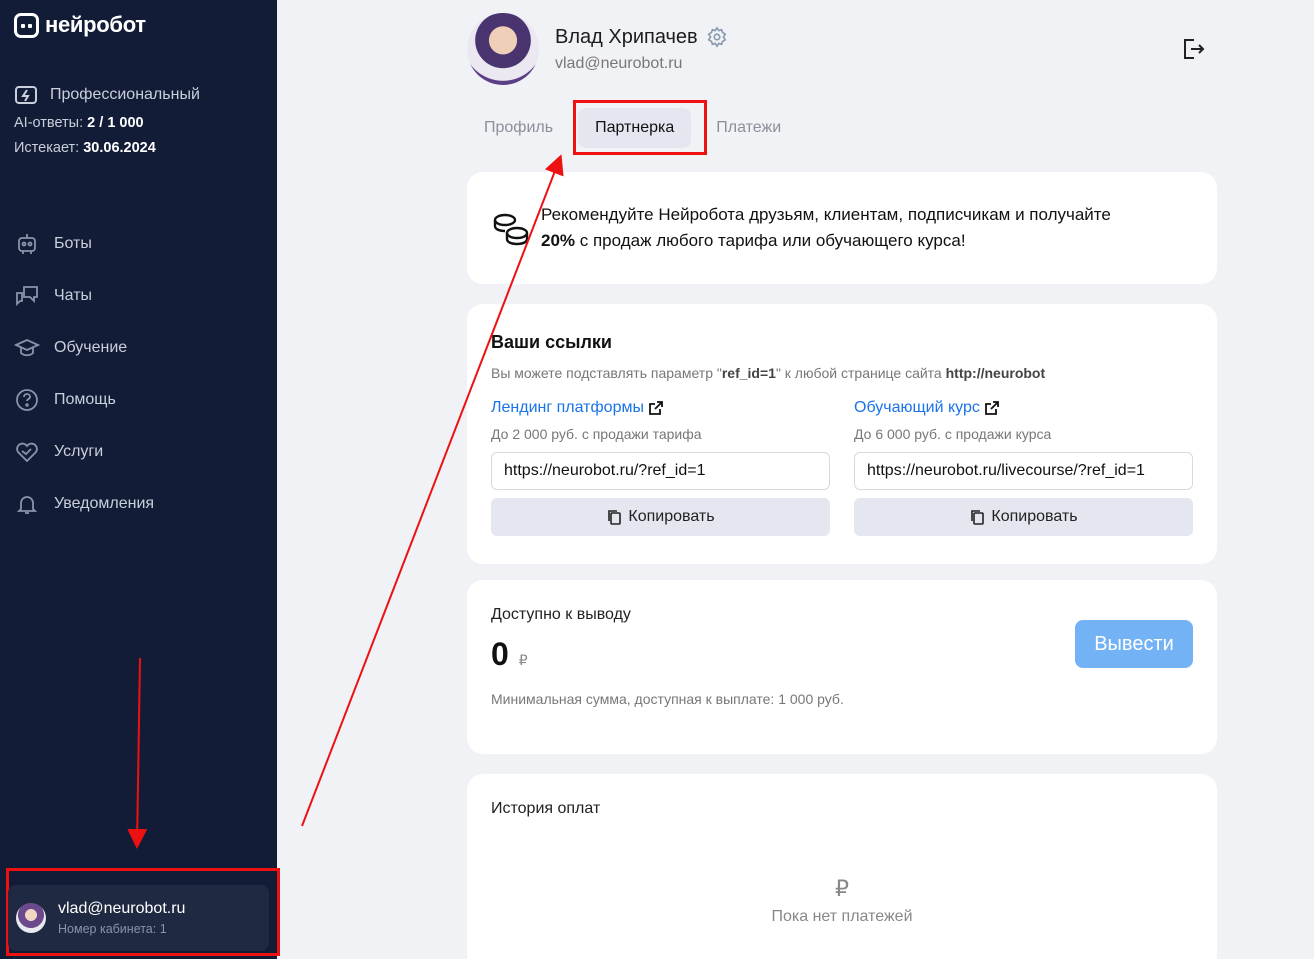  Describe the element at coordinates (842, 866) in the screenshot. I see `payment-history-card: История оплат ₽ Пока нет платежей` at that location.